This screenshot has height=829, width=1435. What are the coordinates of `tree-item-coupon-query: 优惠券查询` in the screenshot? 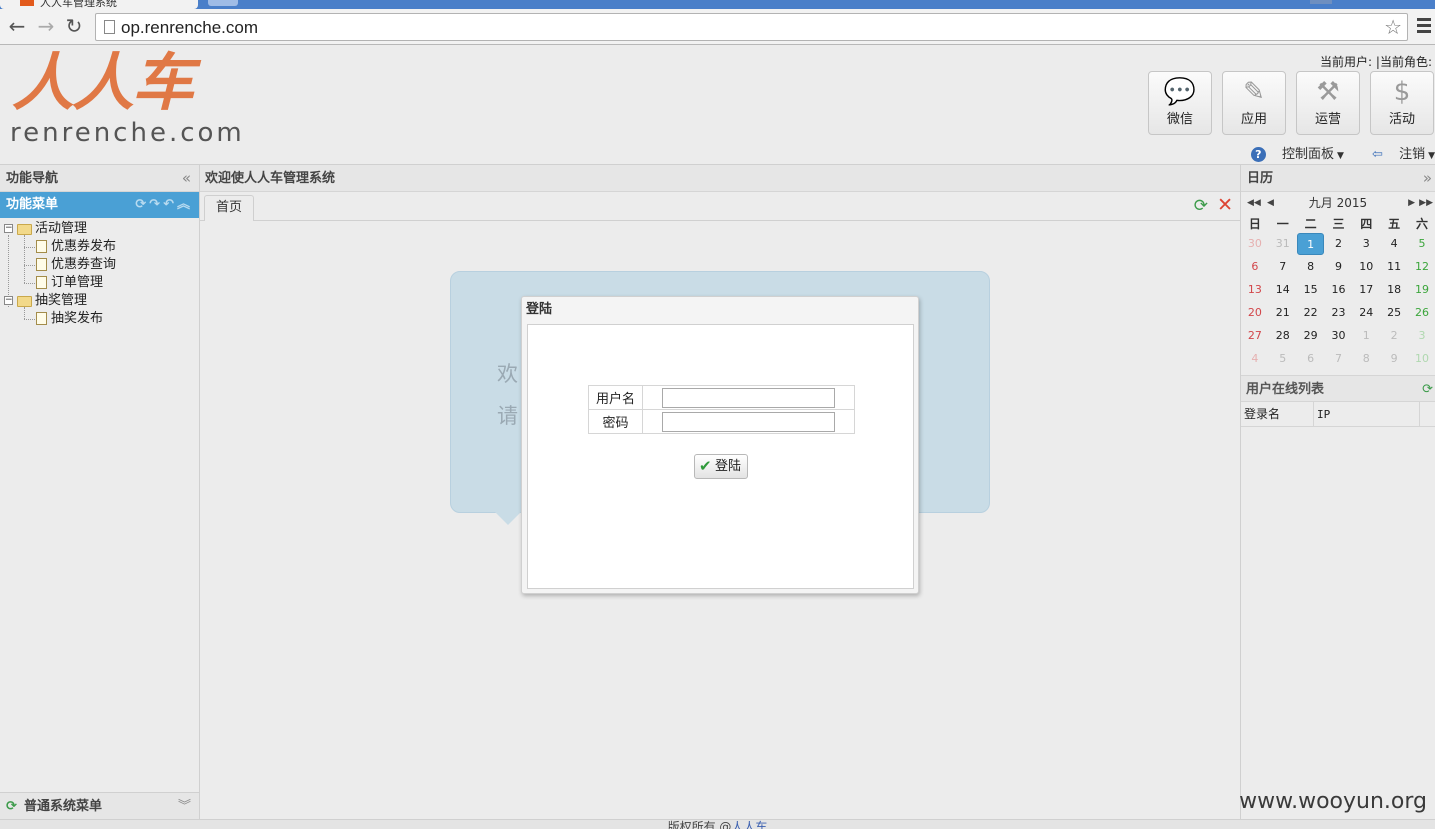 It's located at (99, 265).